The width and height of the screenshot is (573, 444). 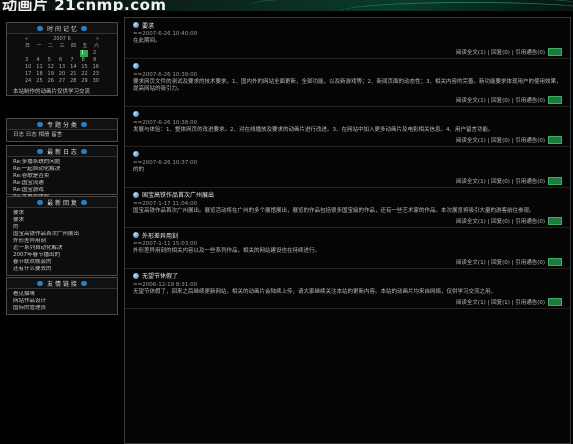 I want to click on calendar-day: 3, so click(x=28, y=60).